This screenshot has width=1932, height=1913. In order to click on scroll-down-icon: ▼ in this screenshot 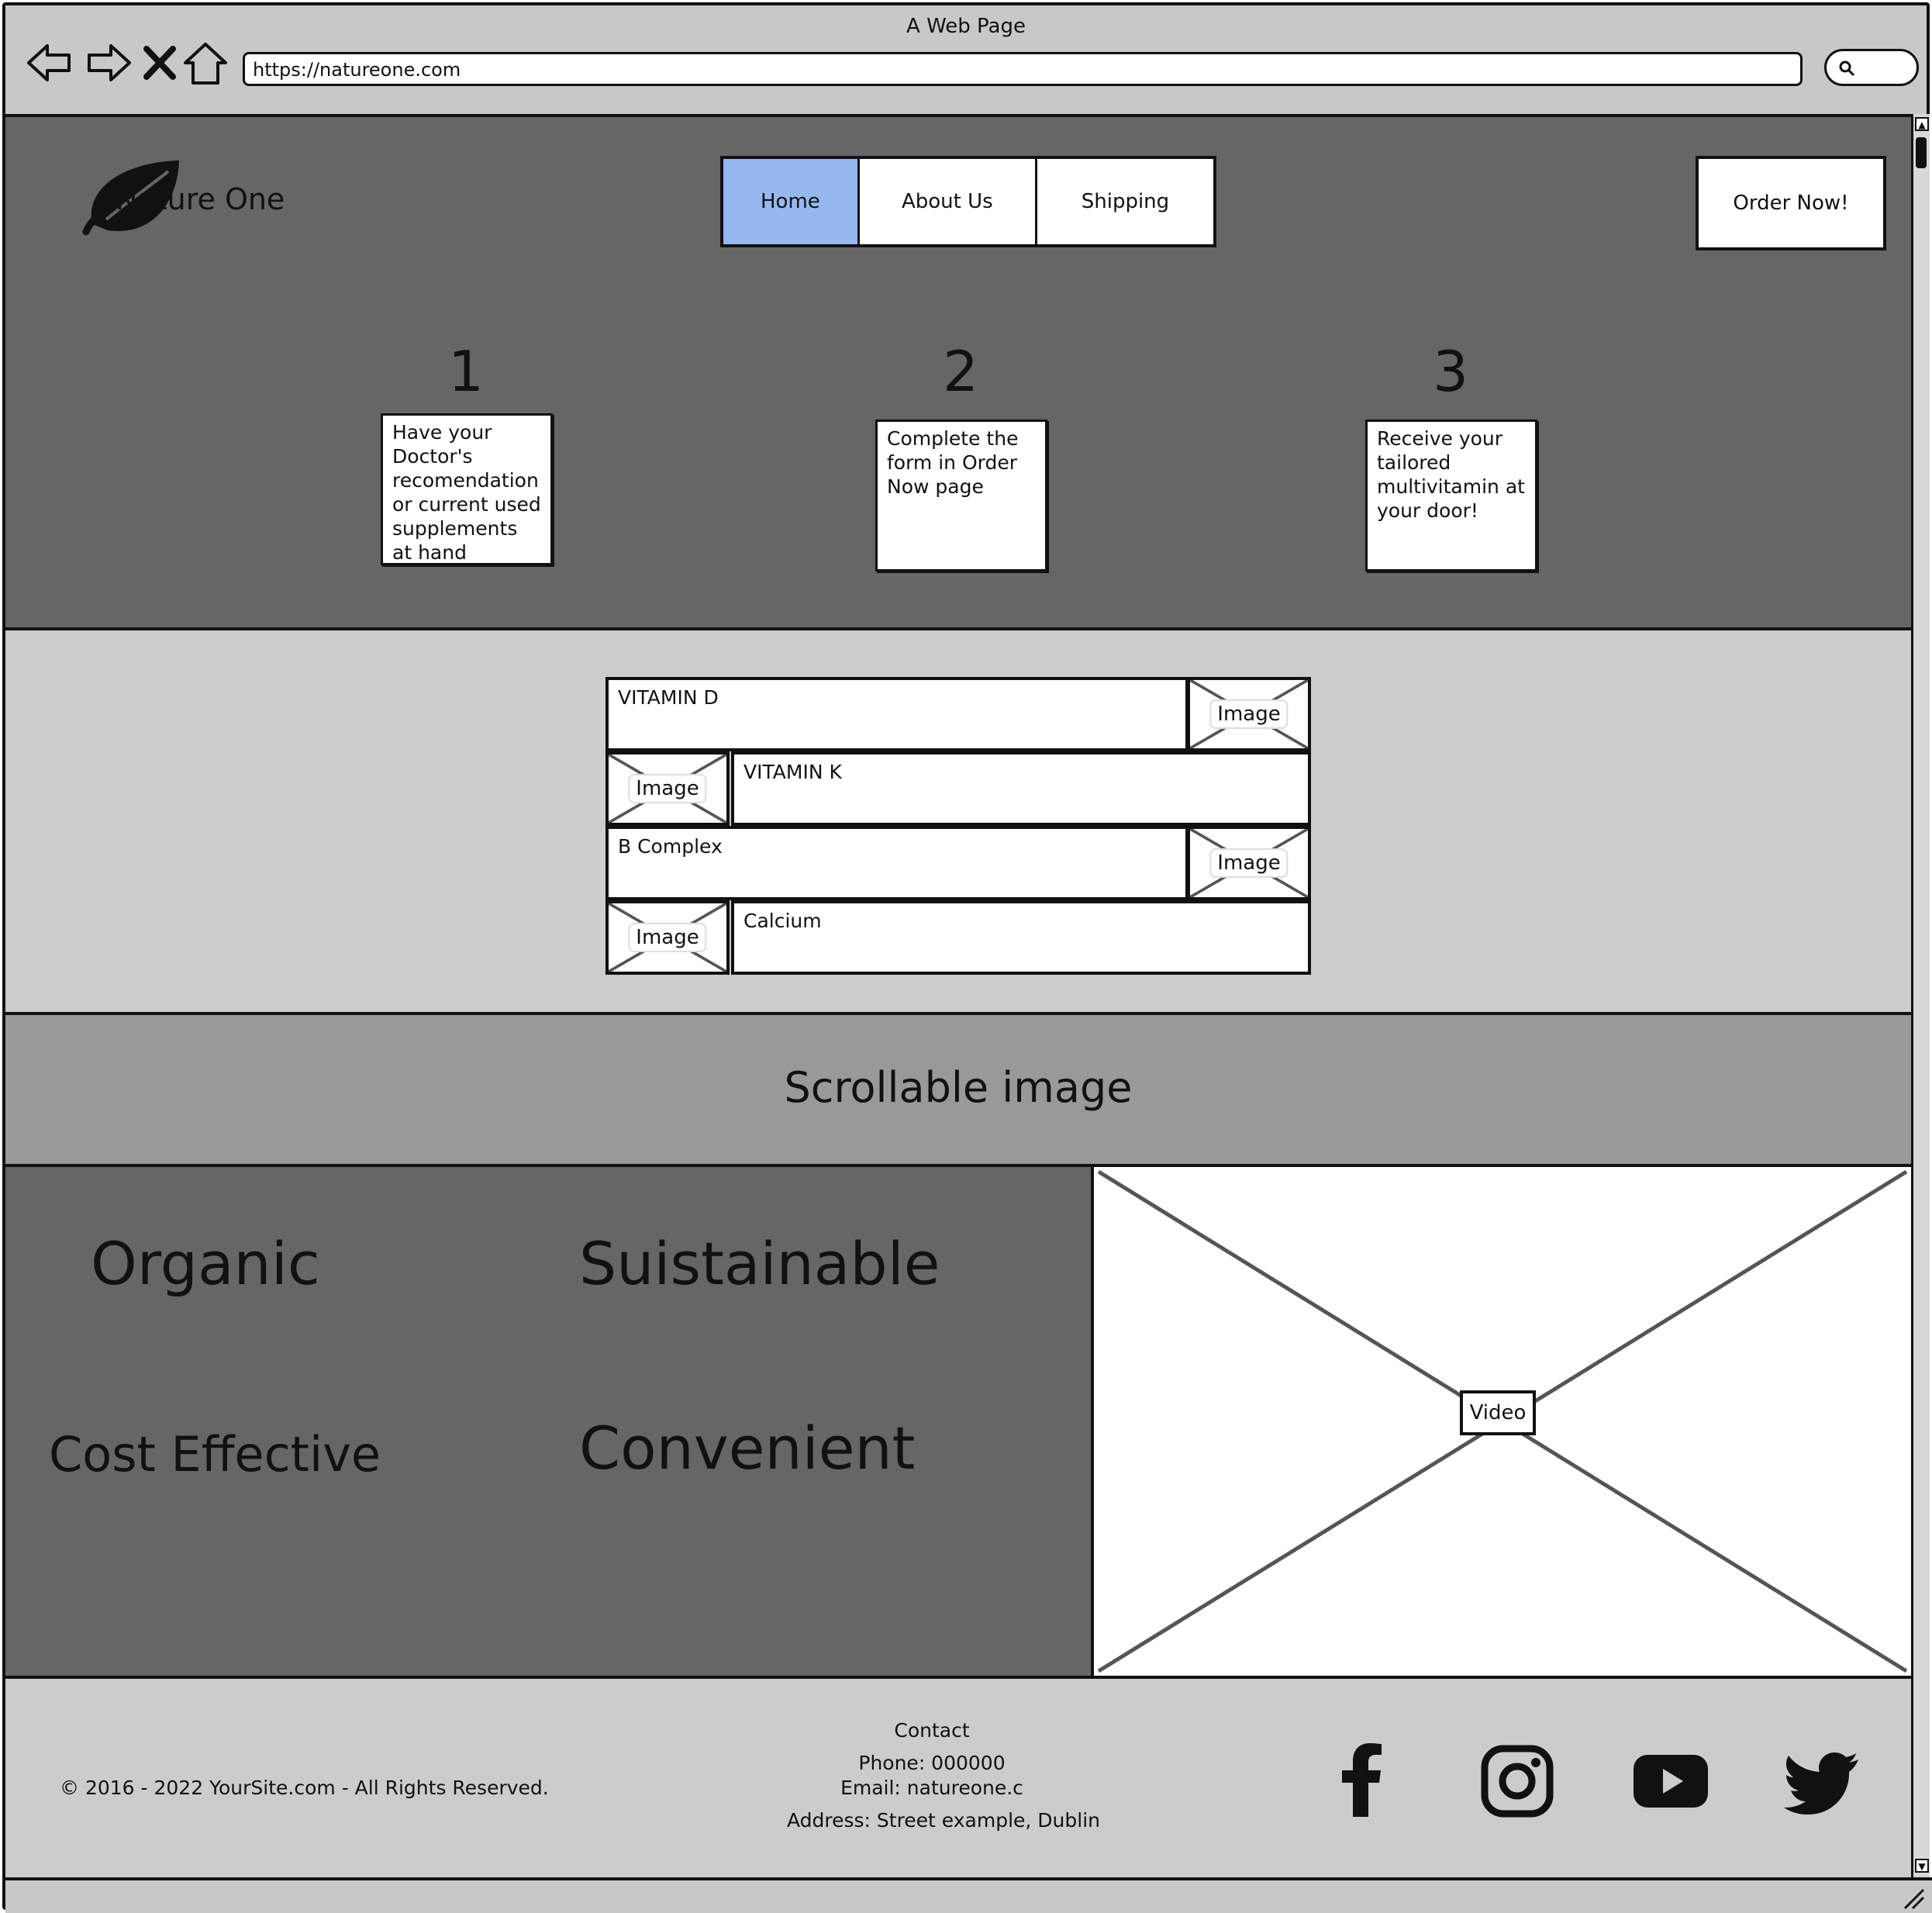, I will do `click(1922, 1866)`.